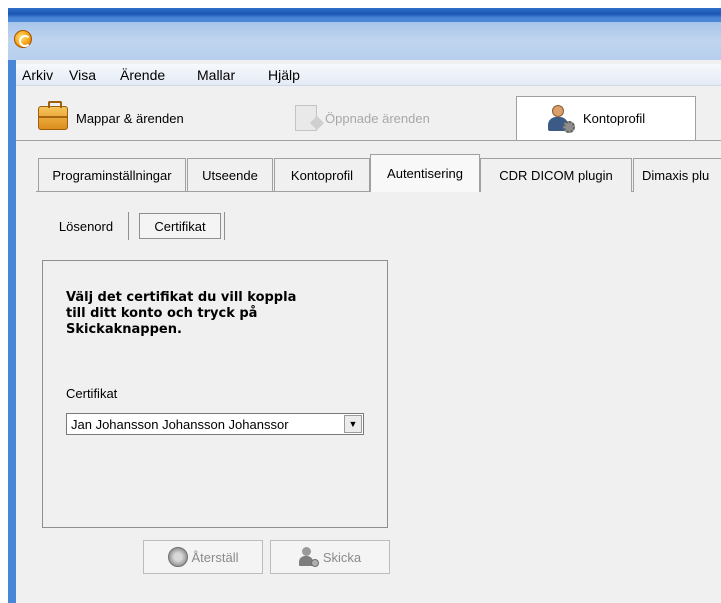 The width and height of the screenshot is (721, 603). I want to click on certificate-label: Certifikat, so click(92, 393).